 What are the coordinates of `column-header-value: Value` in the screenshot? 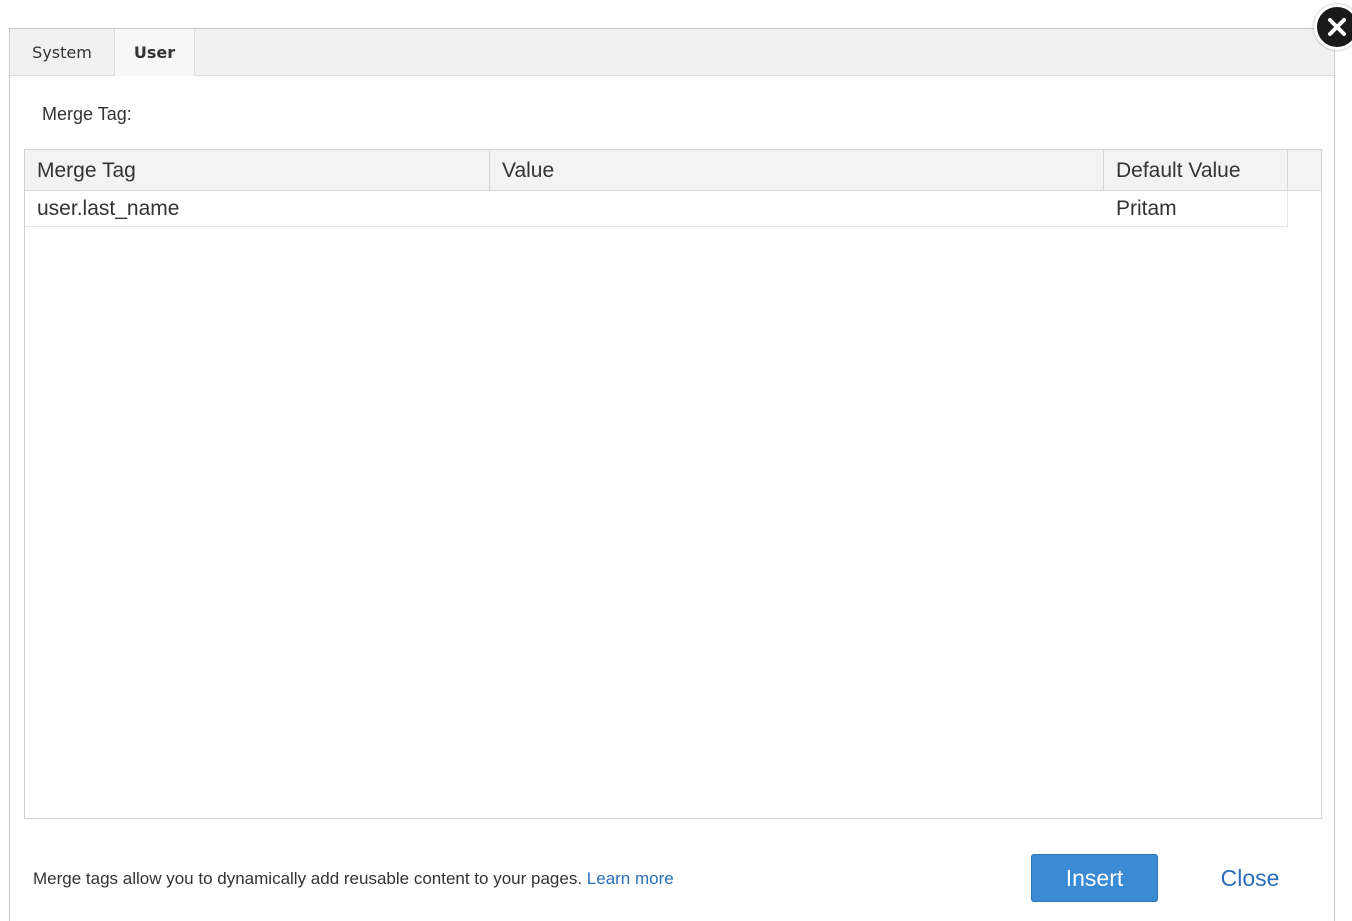 It's located at (797, 170).